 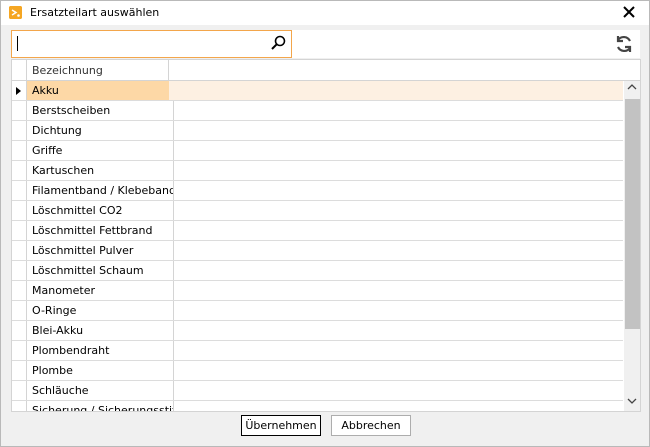 What do you see at coordinates (317, 111) in the screenshot?
I see `table-row: Berstscheiben` at bounding box center [317, 111].